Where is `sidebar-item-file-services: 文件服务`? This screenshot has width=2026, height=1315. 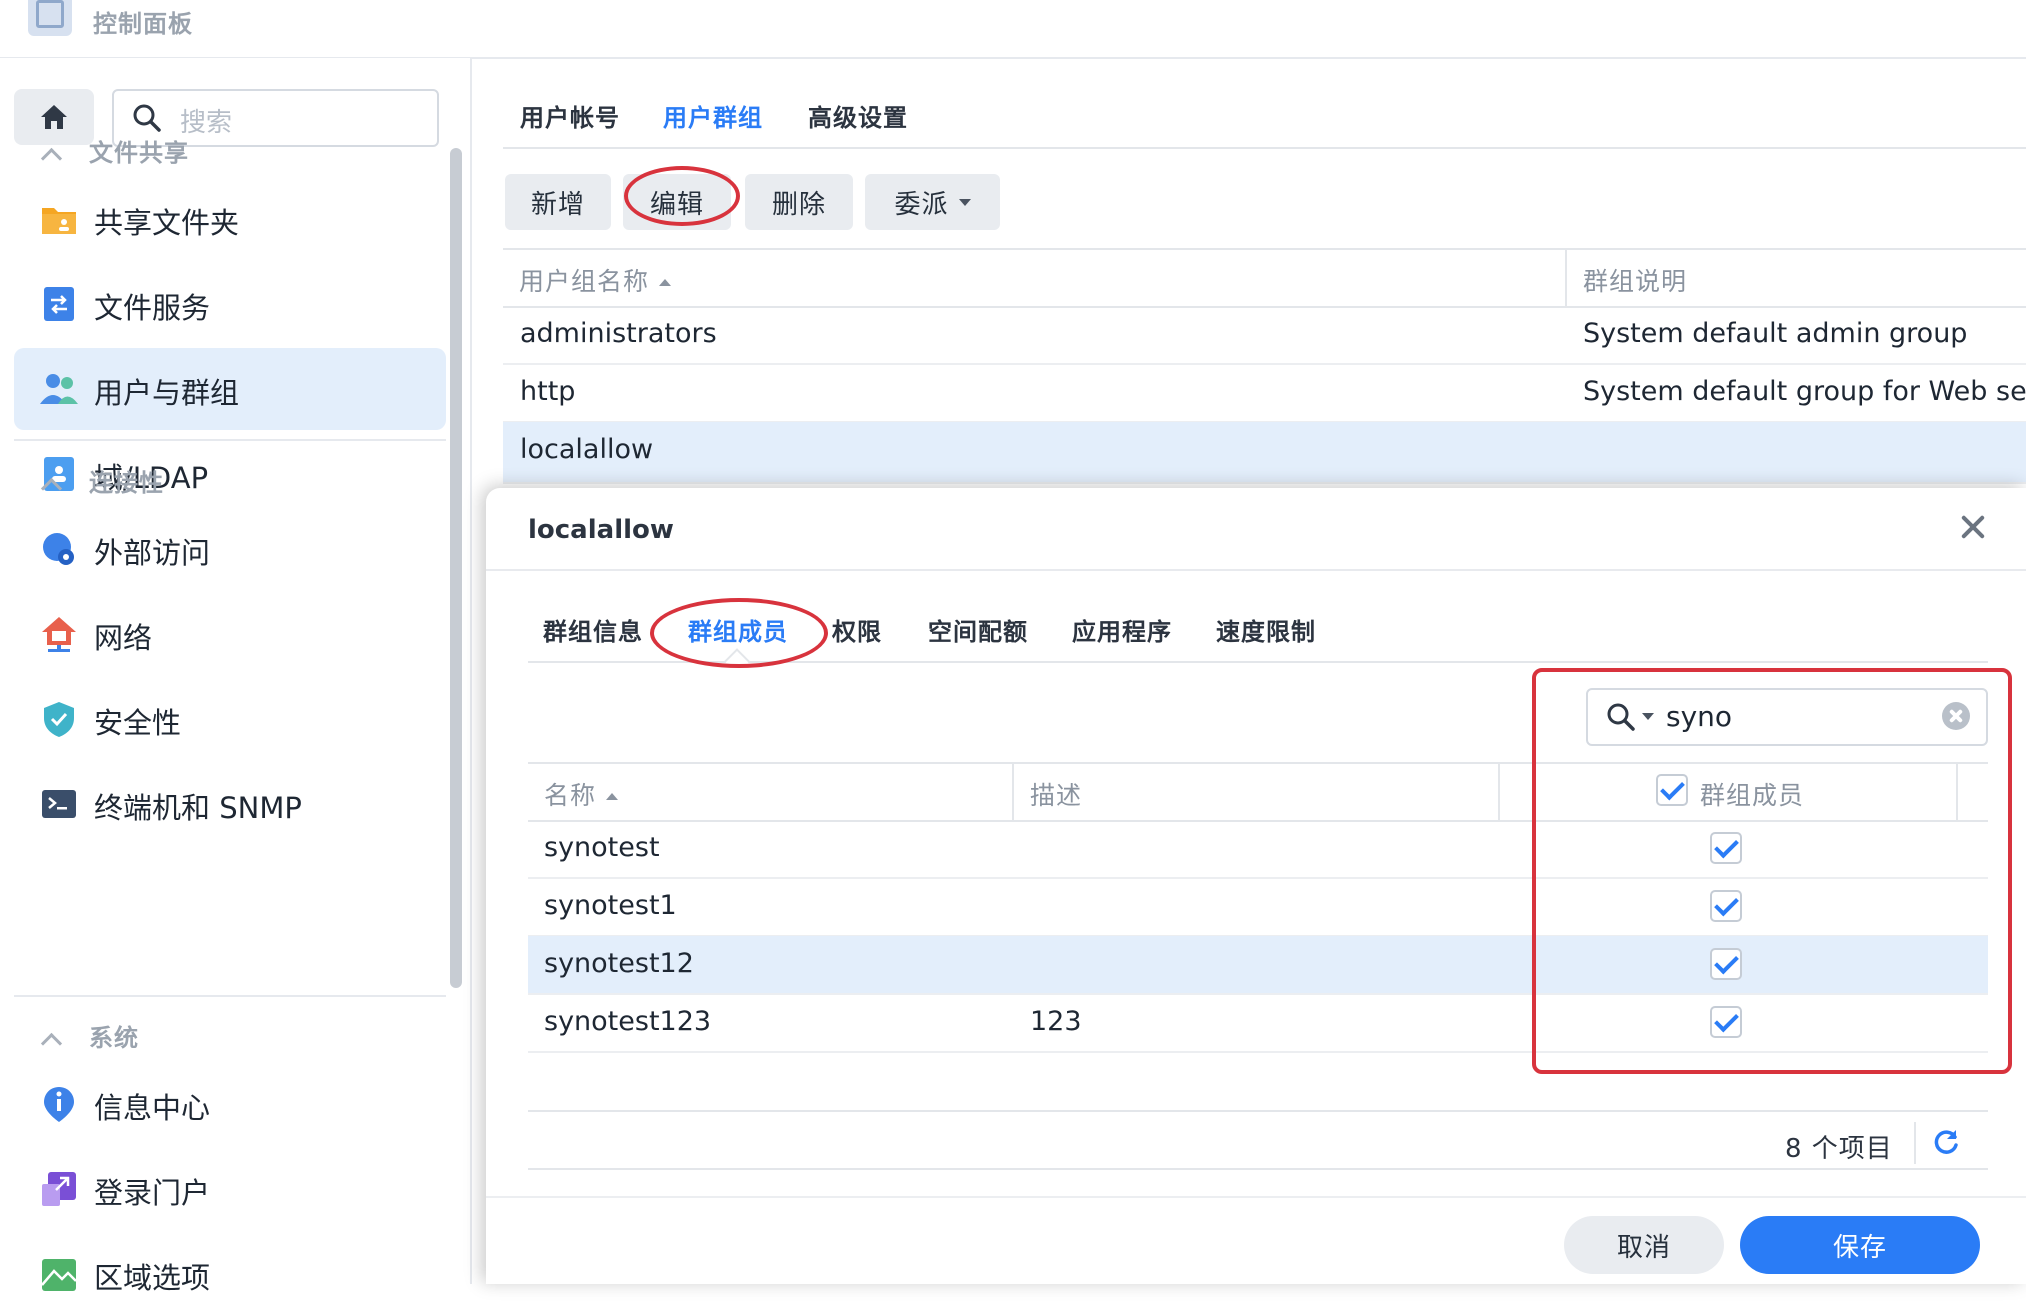 sidebar-item-file-services: 文件服务 is located at coordinates (230, 304).